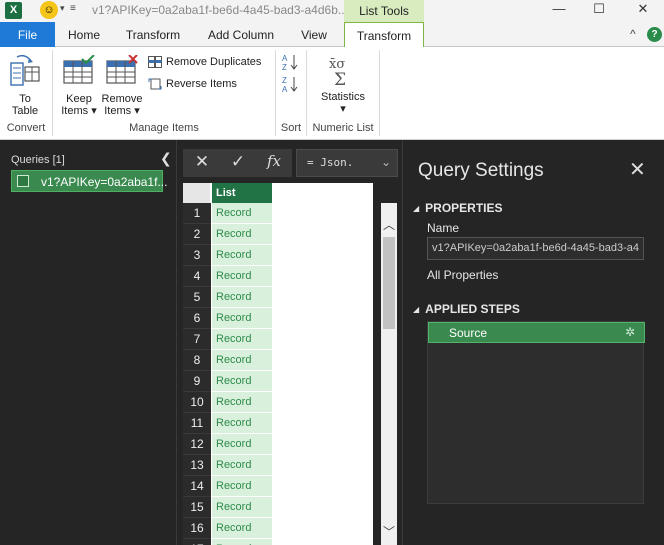  Describe the element at coordinates (462, 275) in the screenshot. I see `all-properties-link: All Properties` at that location.